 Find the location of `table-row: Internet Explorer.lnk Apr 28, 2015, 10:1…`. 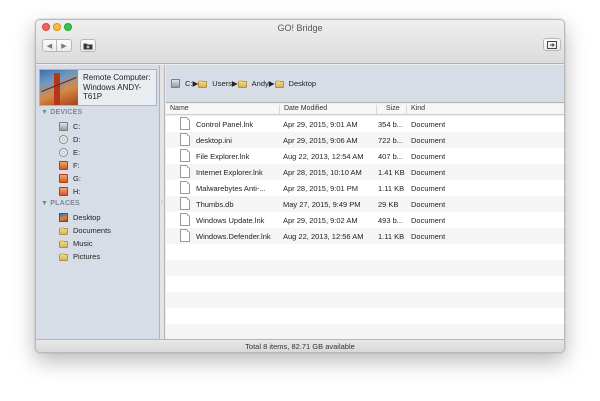

table-row: Internet Explorer.lnk Apr 28, 2015, 10:1… is located at coordinates (365, 172).